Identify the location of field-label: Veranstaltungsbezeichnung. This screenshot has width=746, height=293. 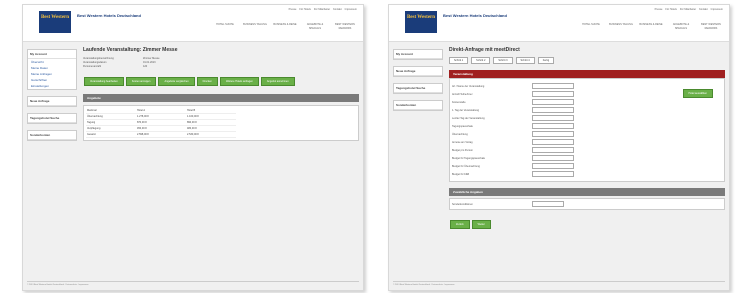
(98, 58).